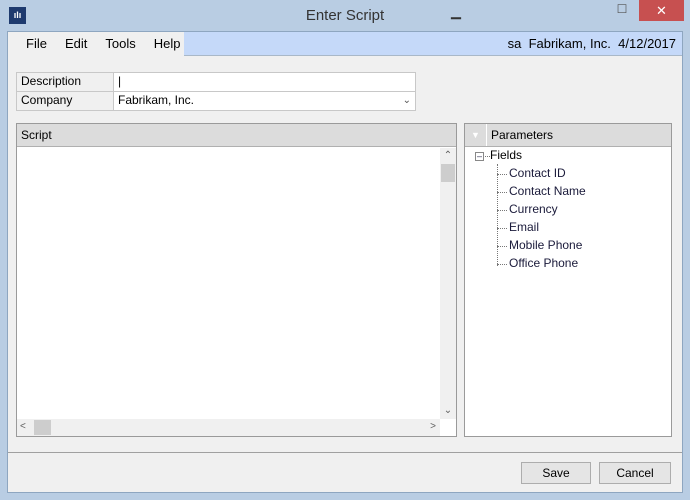  I want to click on maximize-button: ☐, so click(622, 11).